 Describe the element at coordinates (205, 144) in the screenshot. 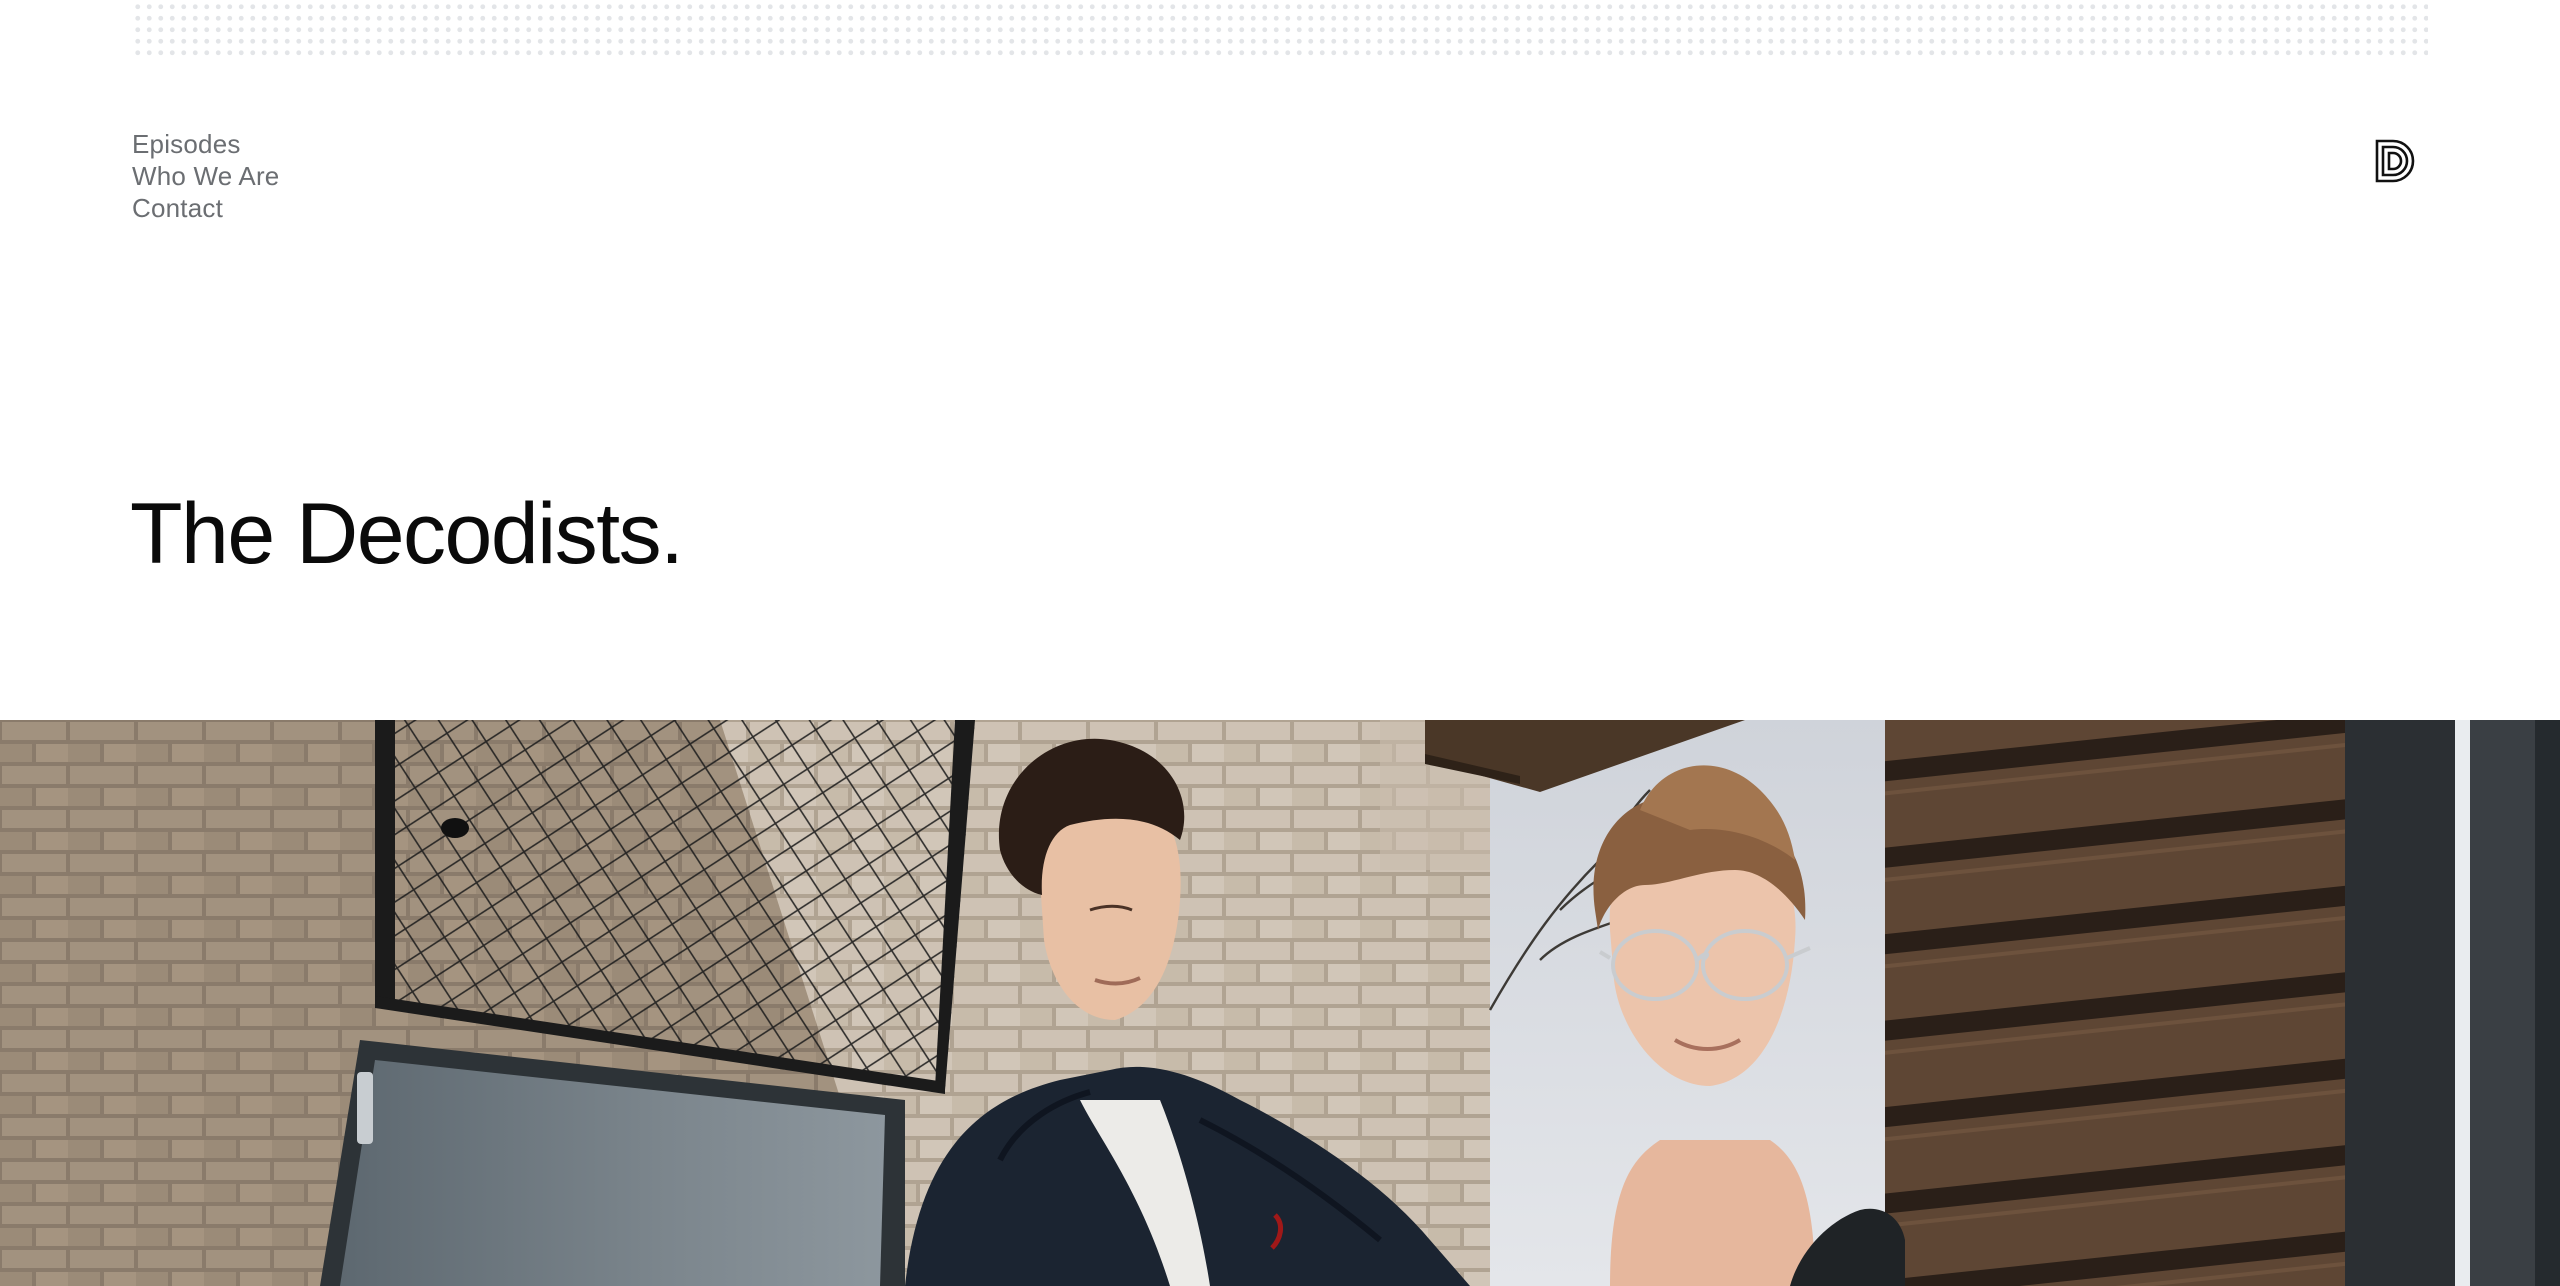

I see `nav-link-episodes: Episodes` at that location.